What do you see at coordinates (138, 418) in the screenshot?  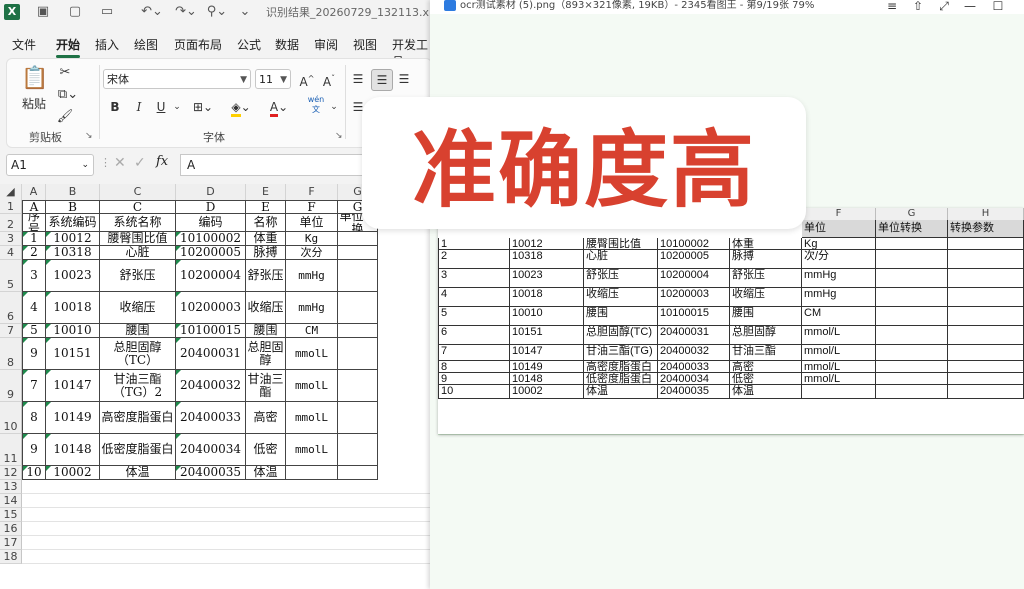 I see `table-cell: 高密度脂蛋白` at bounding box center [138, 418].